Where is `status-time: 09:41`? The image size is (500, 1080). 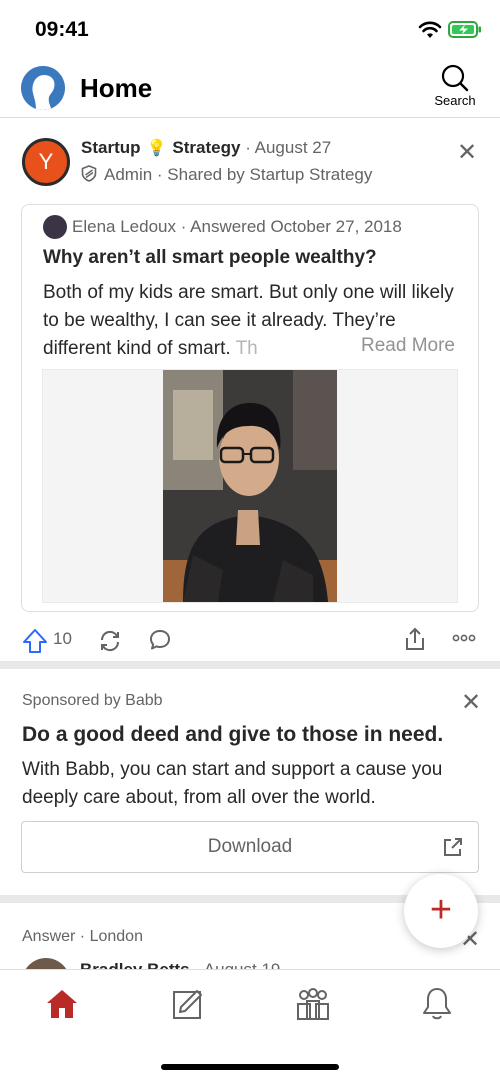 status-time: 09:41 is located at coordinates (62, 29).